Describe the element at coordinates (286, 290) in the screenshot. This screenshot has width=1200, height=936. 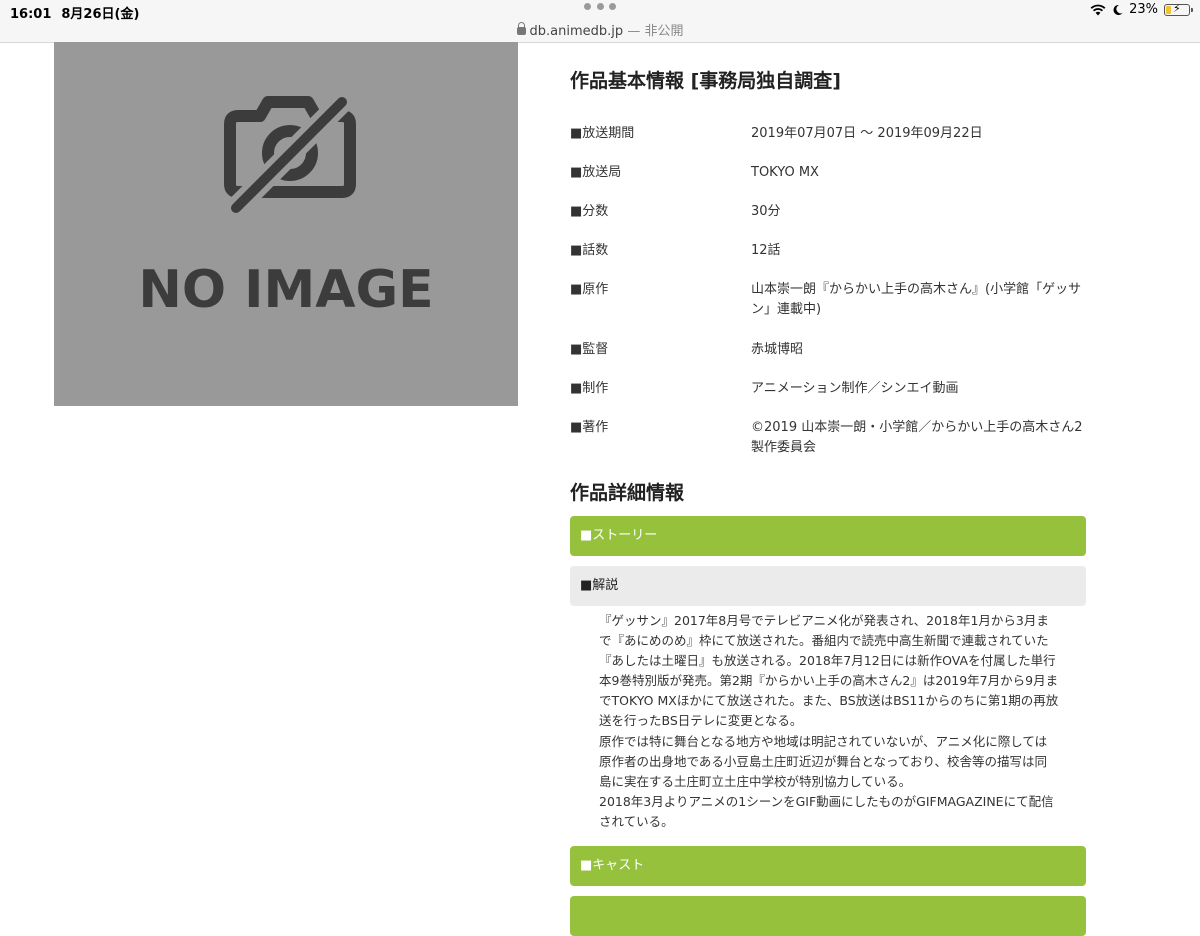
I see `no-image-text: NO IMAGE` at that location.